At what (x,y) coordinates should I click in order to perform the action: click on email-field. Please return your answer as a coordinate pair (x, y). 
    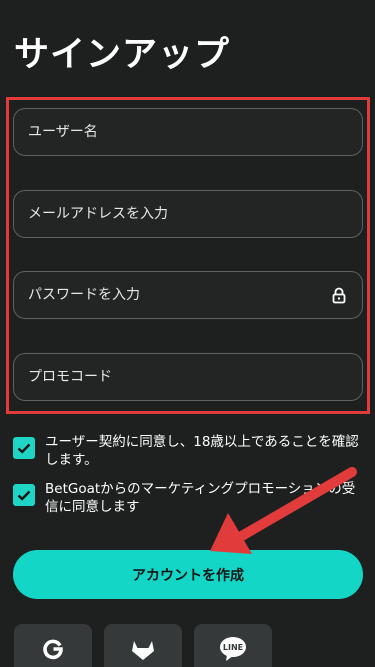
    Looking at the image, I should click on (188, 214).